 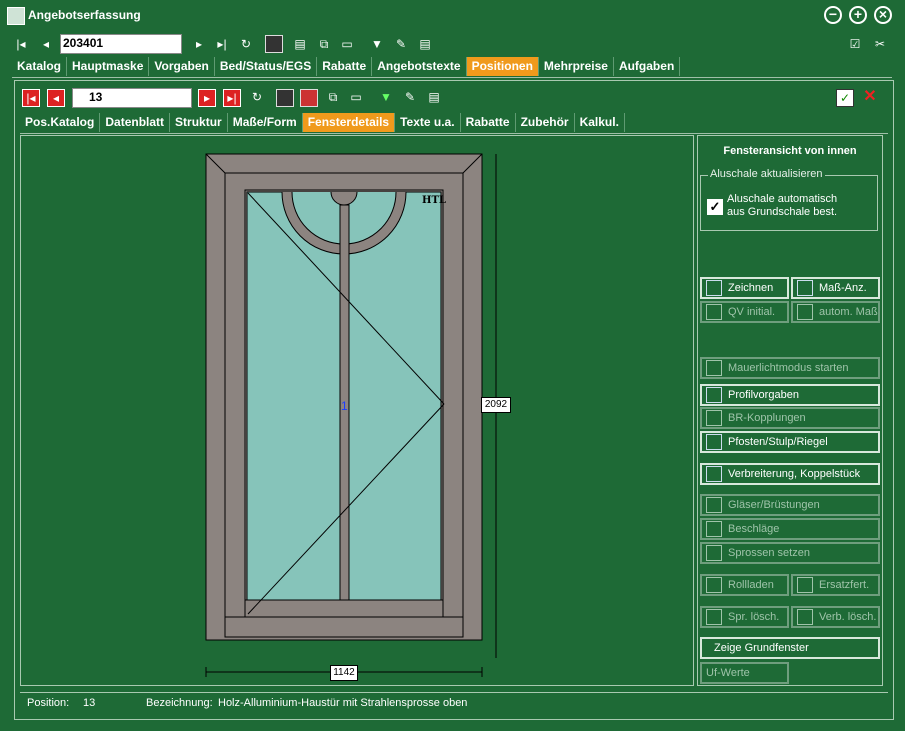 I want to click on qv-icon, so click(x=714, y=312).